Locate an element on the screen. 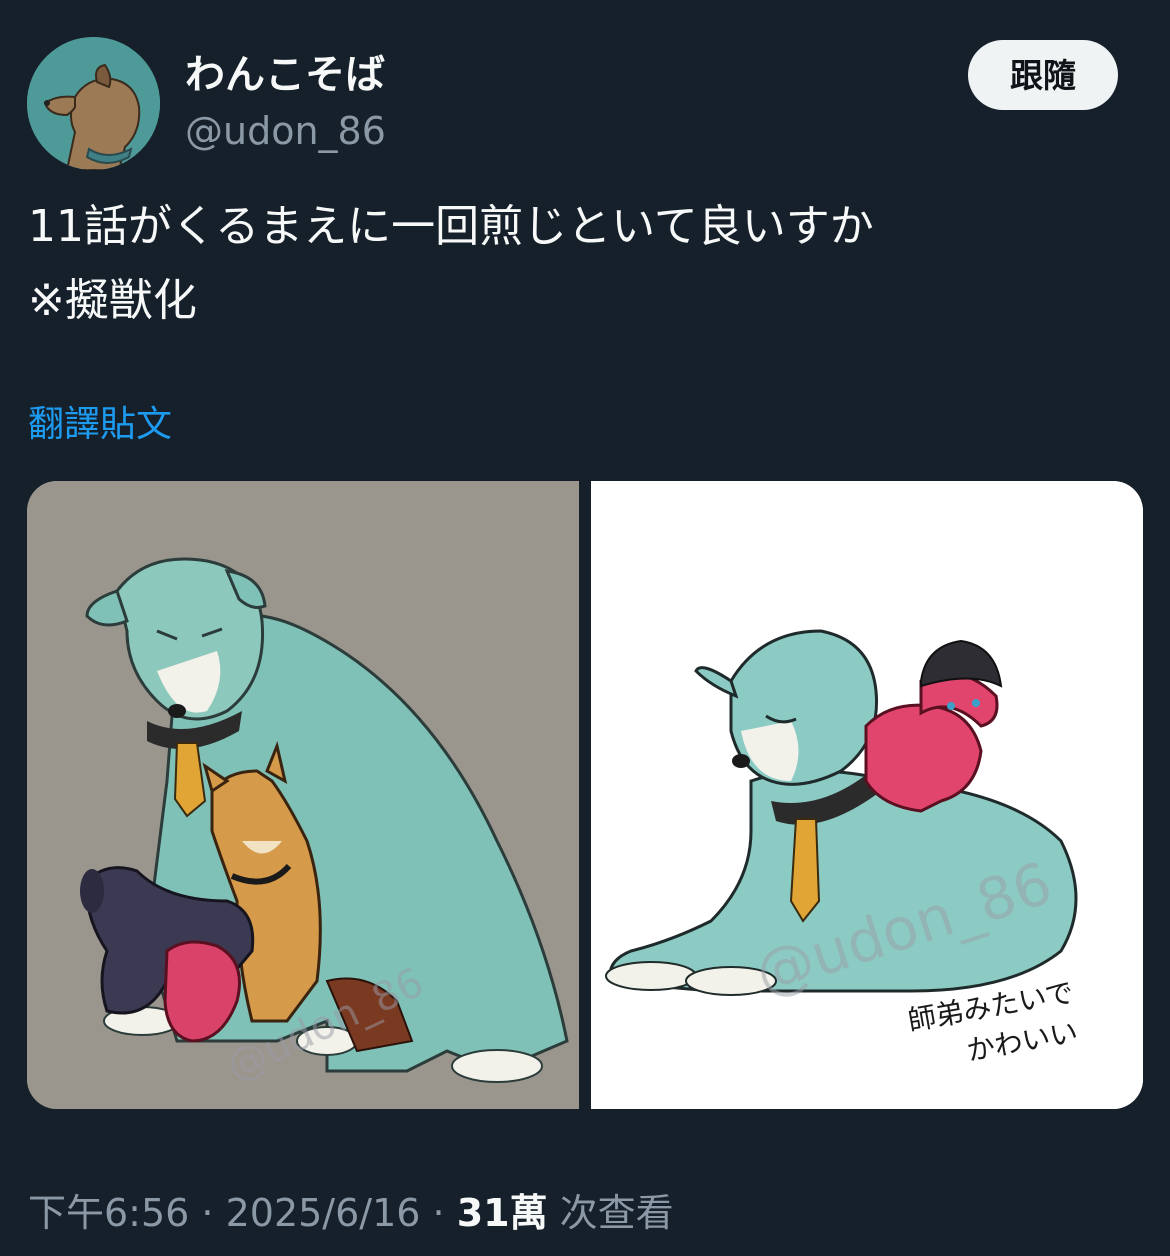 The image size is (1170, 1256). dog-avatar-illustration is located at coordinates (93, 103).